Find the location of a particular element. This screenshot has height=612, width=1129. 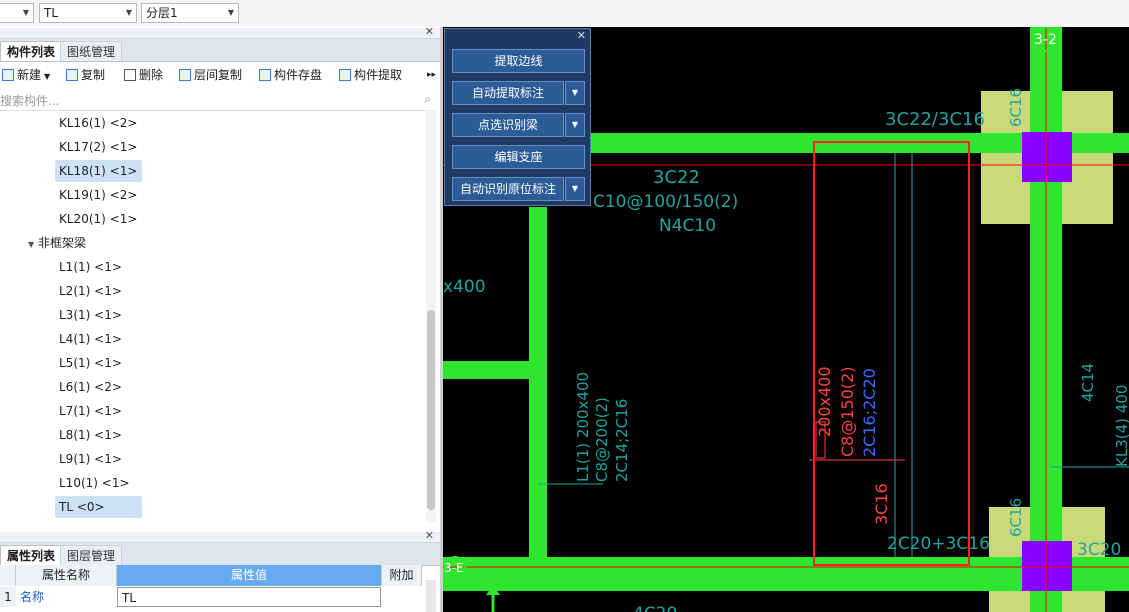

beam-l1 is located at coordinates (538, 382).